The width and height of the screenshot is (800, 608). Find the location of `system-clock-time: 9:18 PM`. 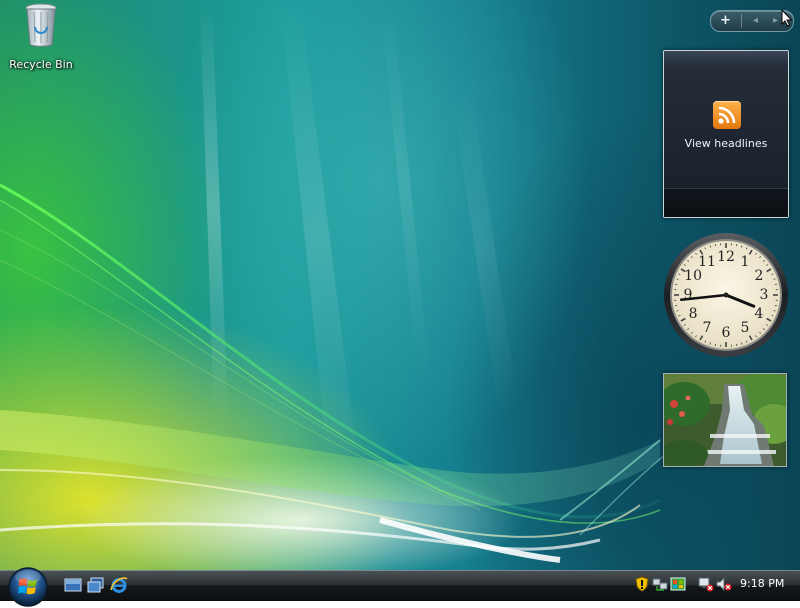

system-clock-time: 9:18 PM is located at coordinates (762, 583).